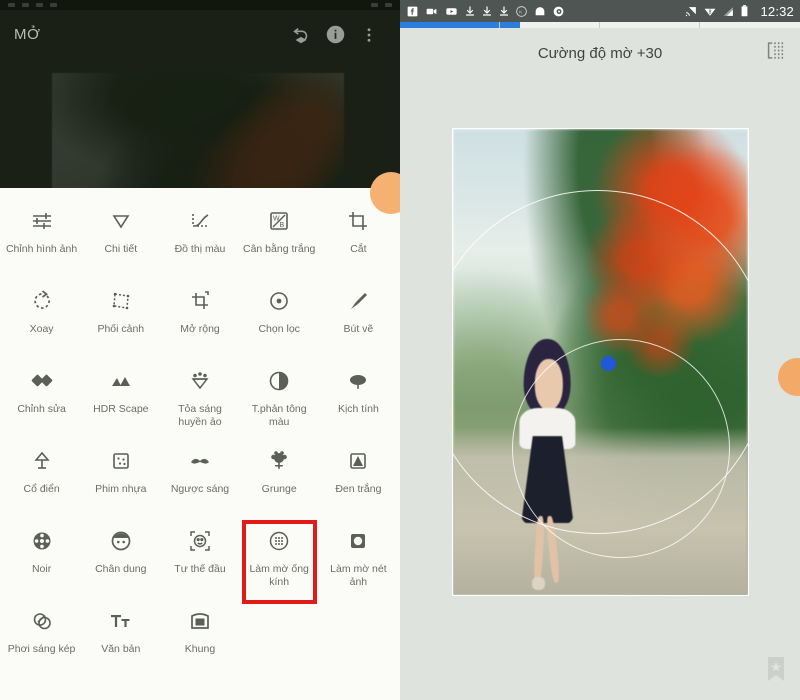 The width and height of the screenshot is (800, 700). Describe the element at coordinates (358, 557) in the screenshot. I see `tool-item-vignette: Làm mờ nét ảnh` at that location.